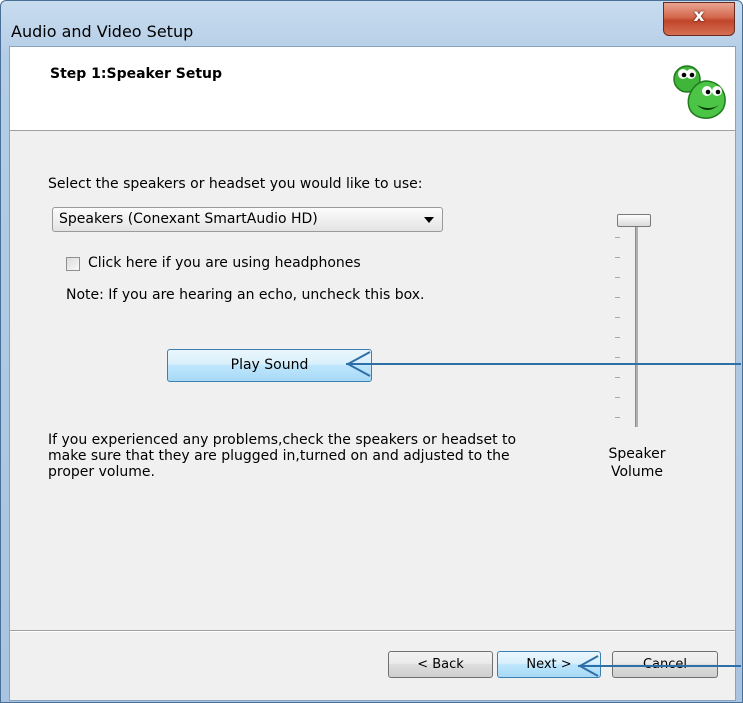 Image resolution: width=743 pixels, height=703 pixels. What do you see at coordinates (636, 322) in the screenshot?
I see `volume-slider-track` at bounding box center [636, 322].